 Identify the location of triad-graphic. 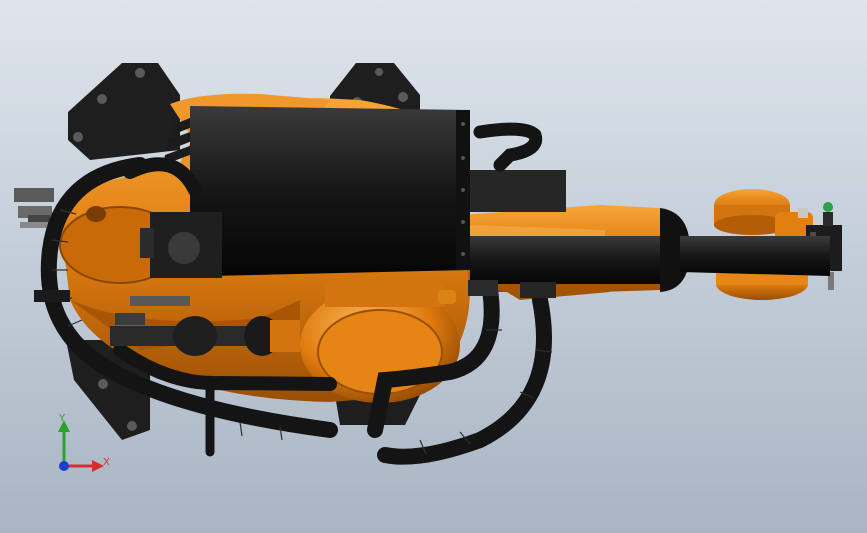
(81, 446).